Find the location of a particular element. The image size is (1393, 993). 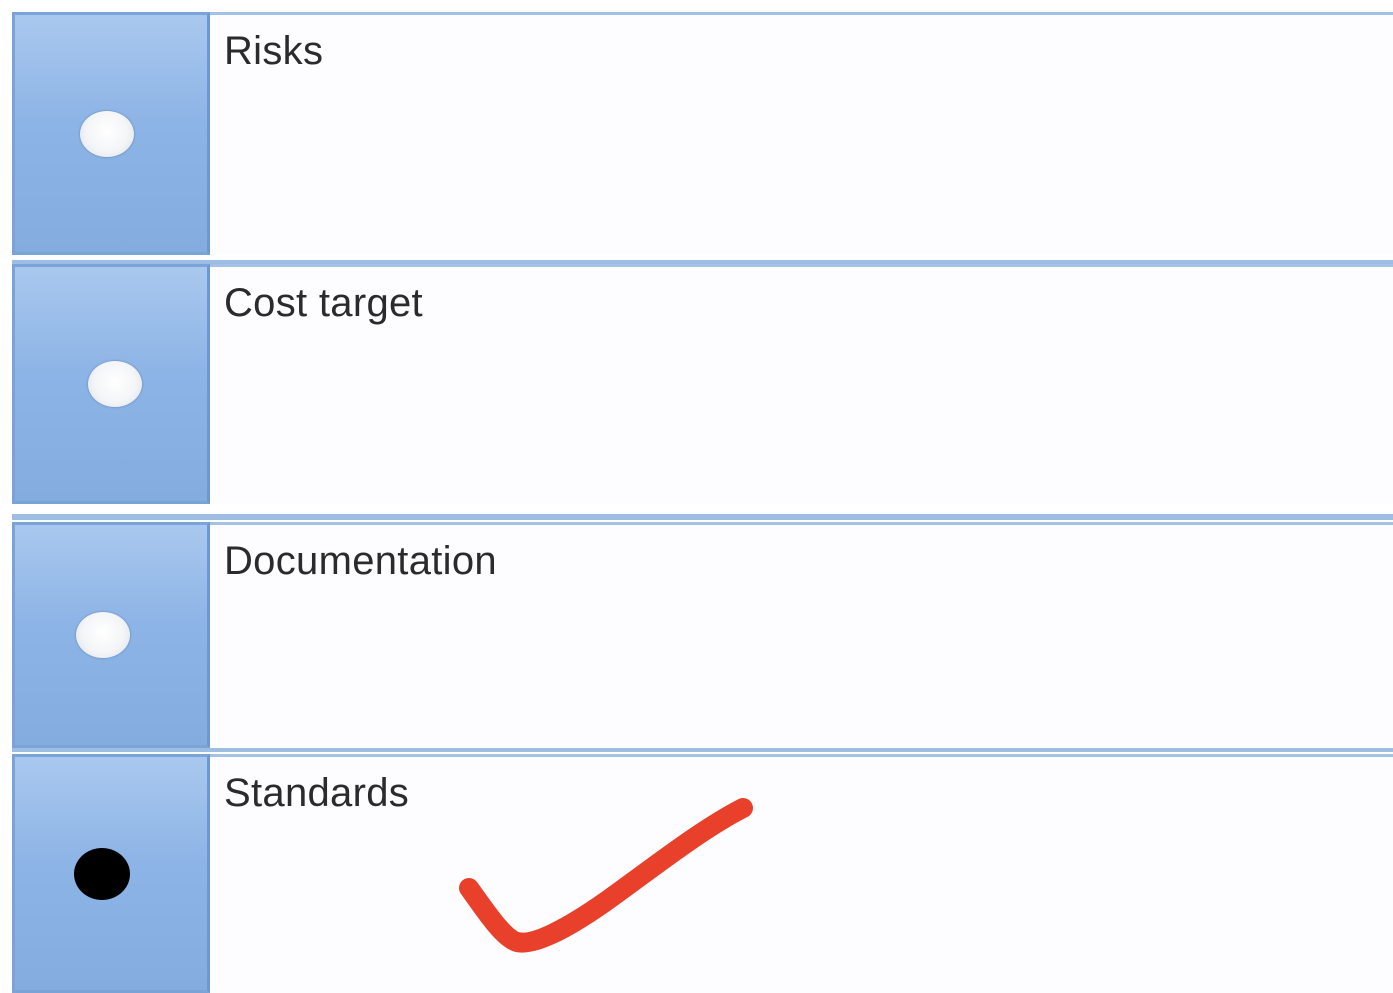

option-label: Cost target is located at coordinates (323, 303).